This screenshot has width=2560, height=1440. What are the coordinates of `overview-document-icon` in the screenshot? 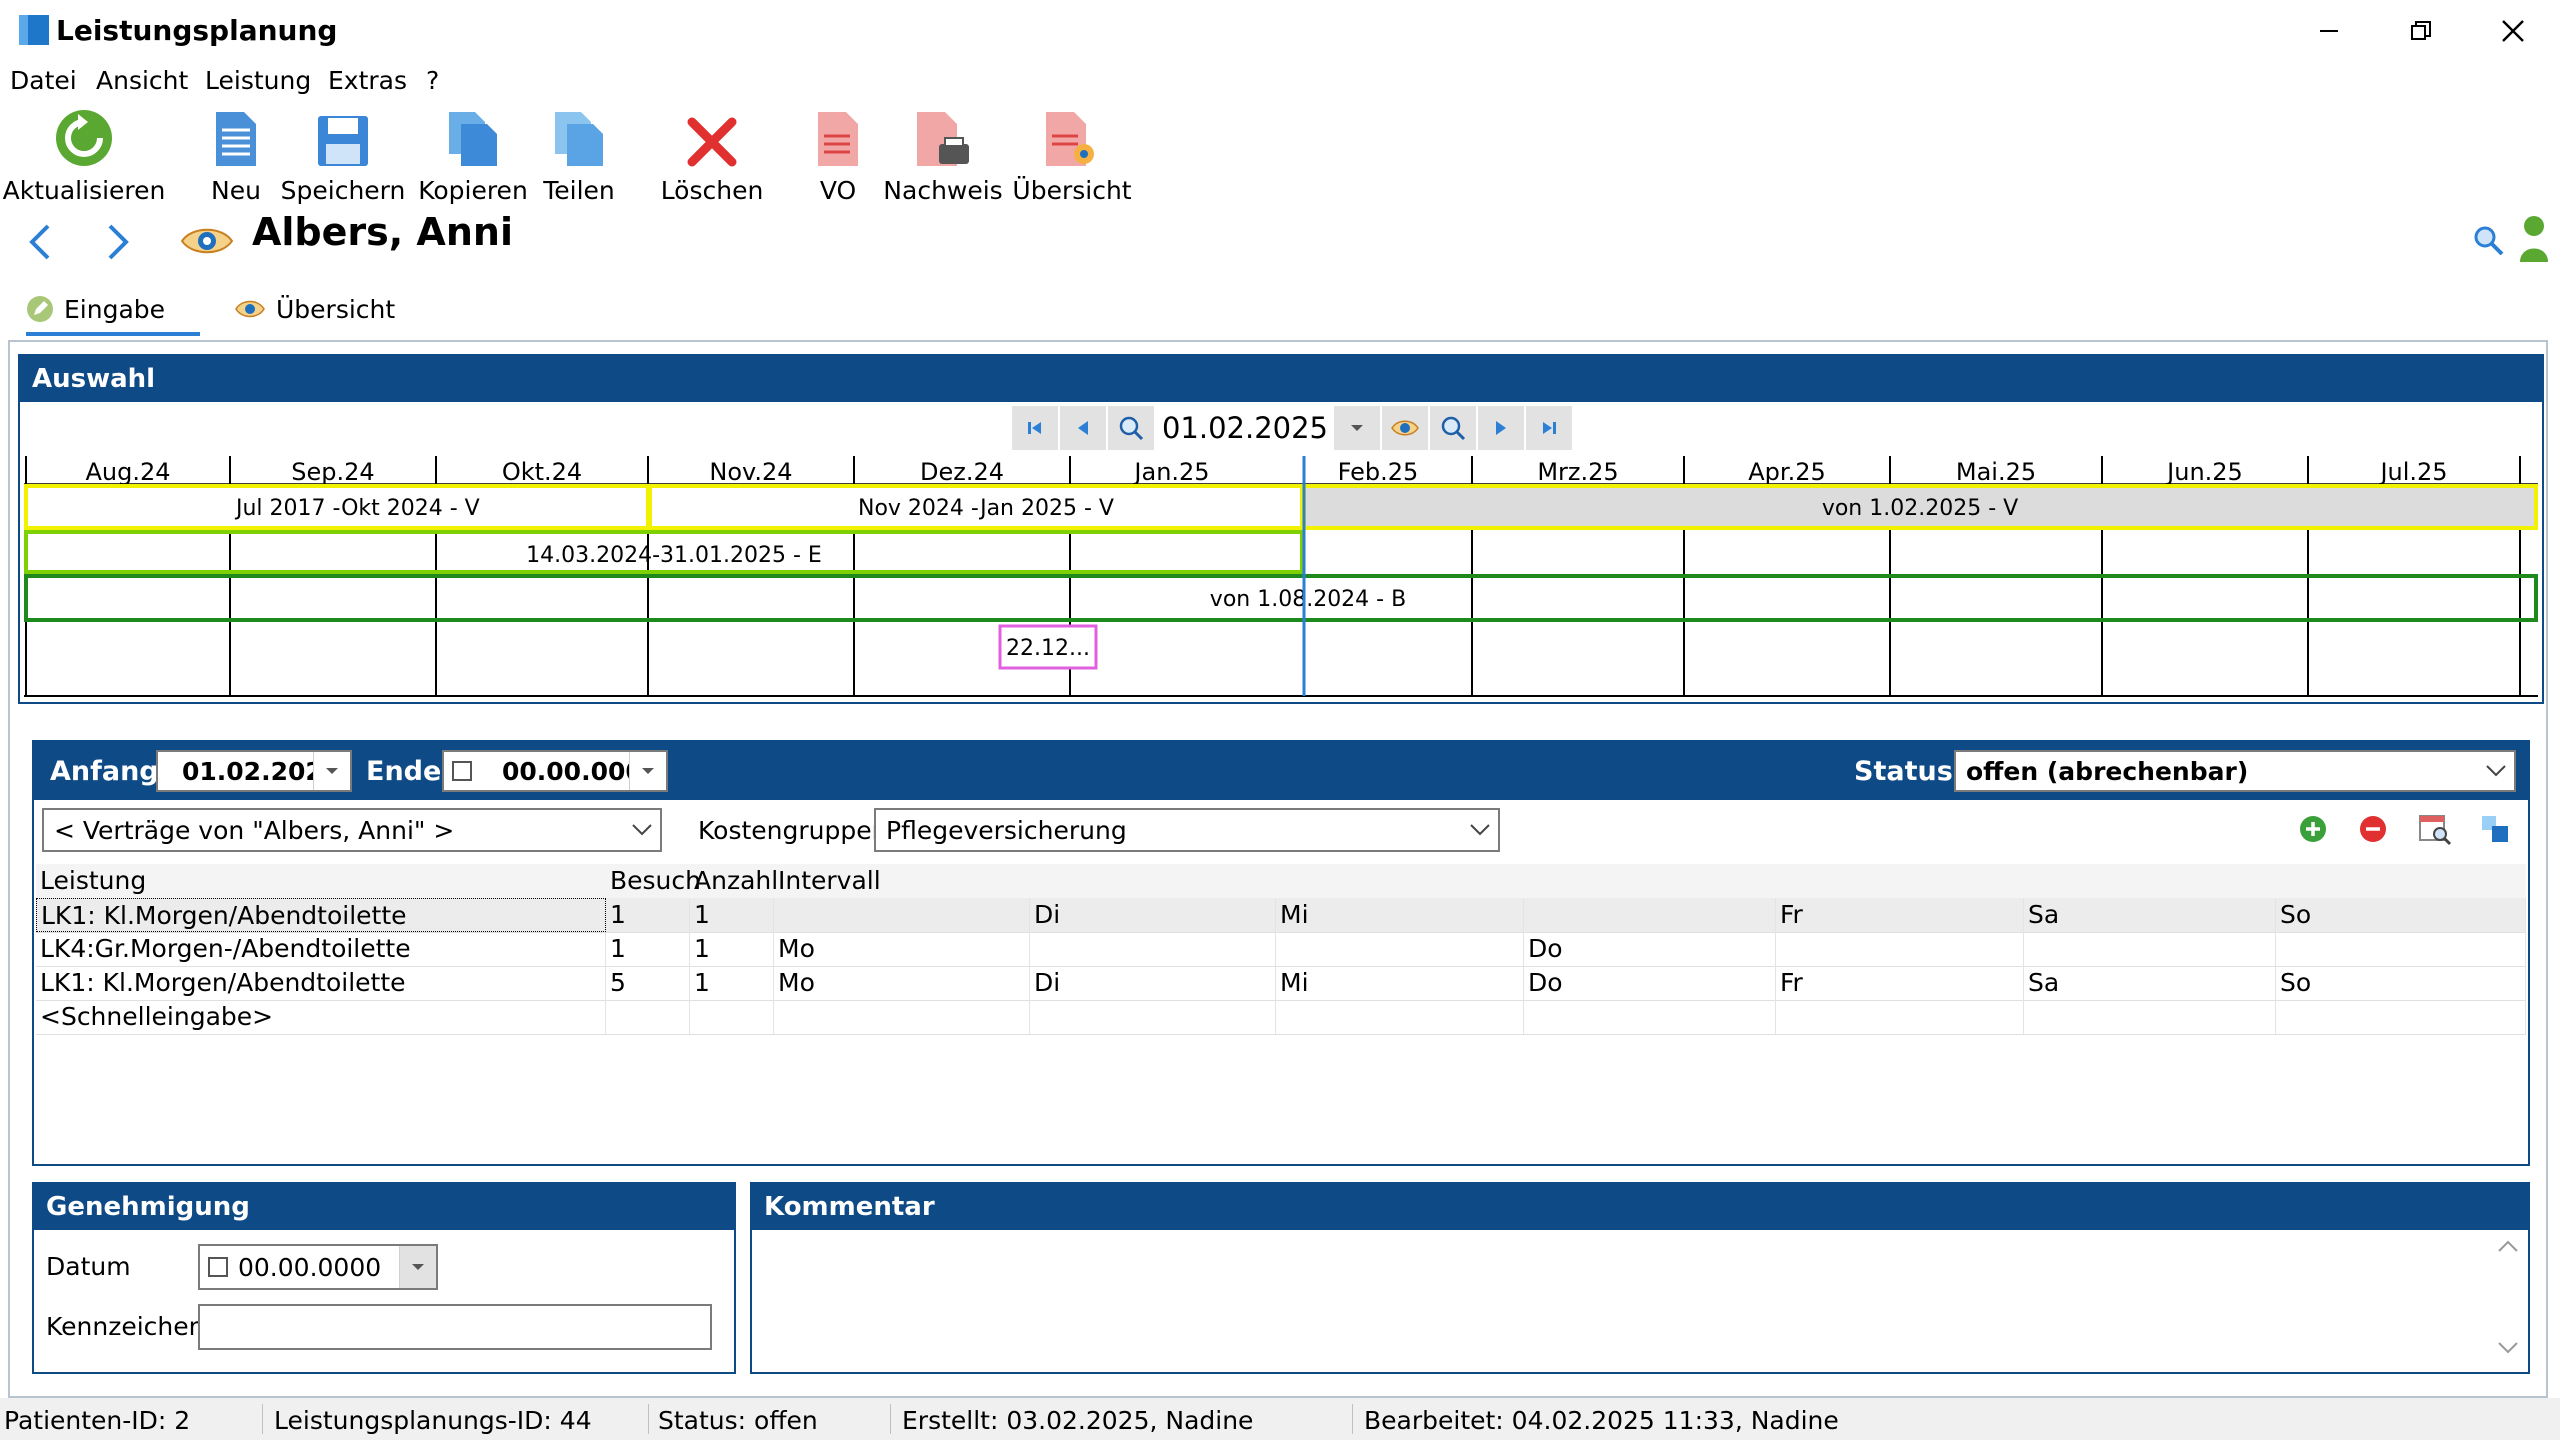 It's located at (1070, 139).